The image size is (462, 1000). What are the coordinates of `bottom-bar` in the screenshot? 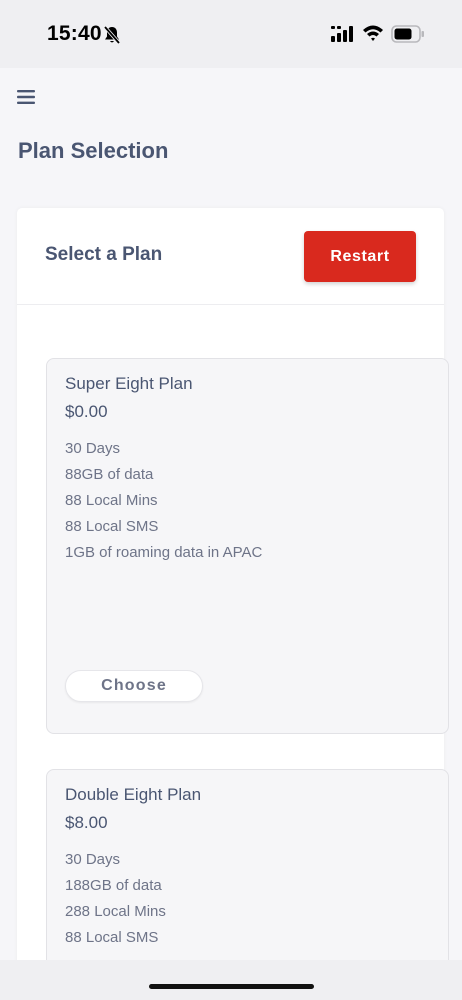 It's located at (231, 980).